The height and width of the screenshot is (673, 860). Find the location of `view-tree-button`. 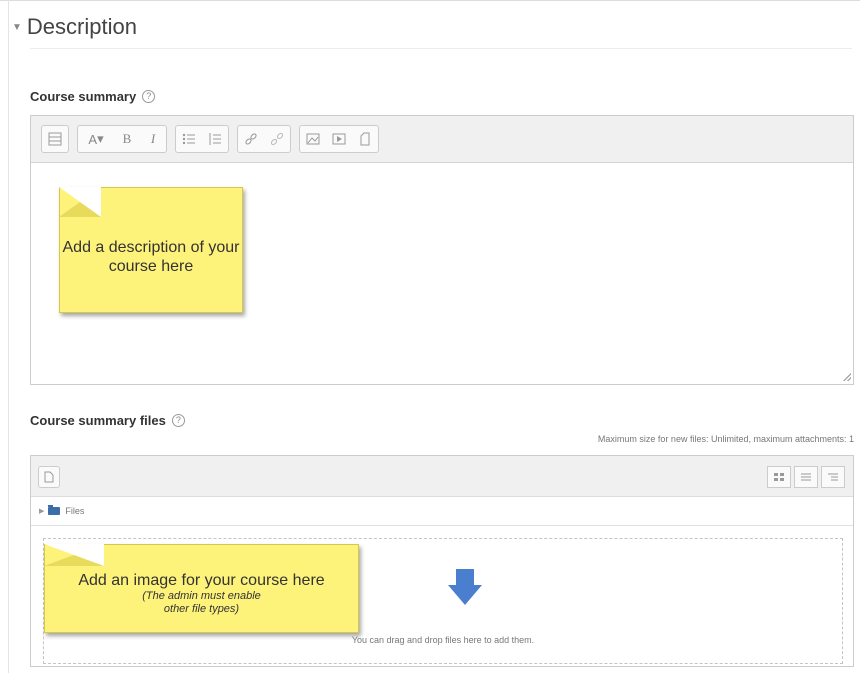

view-tree-button is located at coordinates (833, 477).